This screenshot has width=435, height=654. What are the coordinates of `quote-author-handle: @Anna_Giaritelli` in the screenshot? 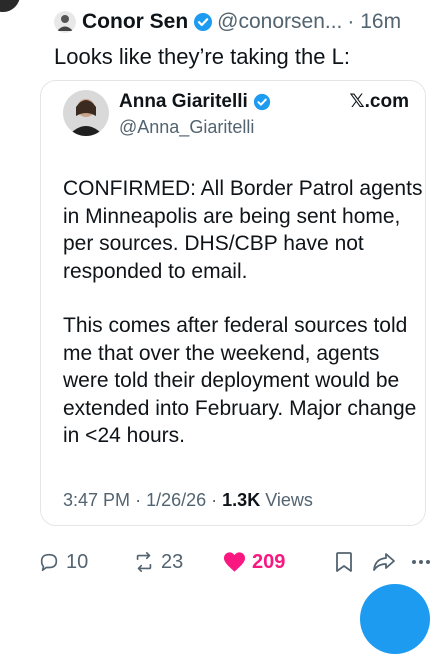 It's located at (186, 127).